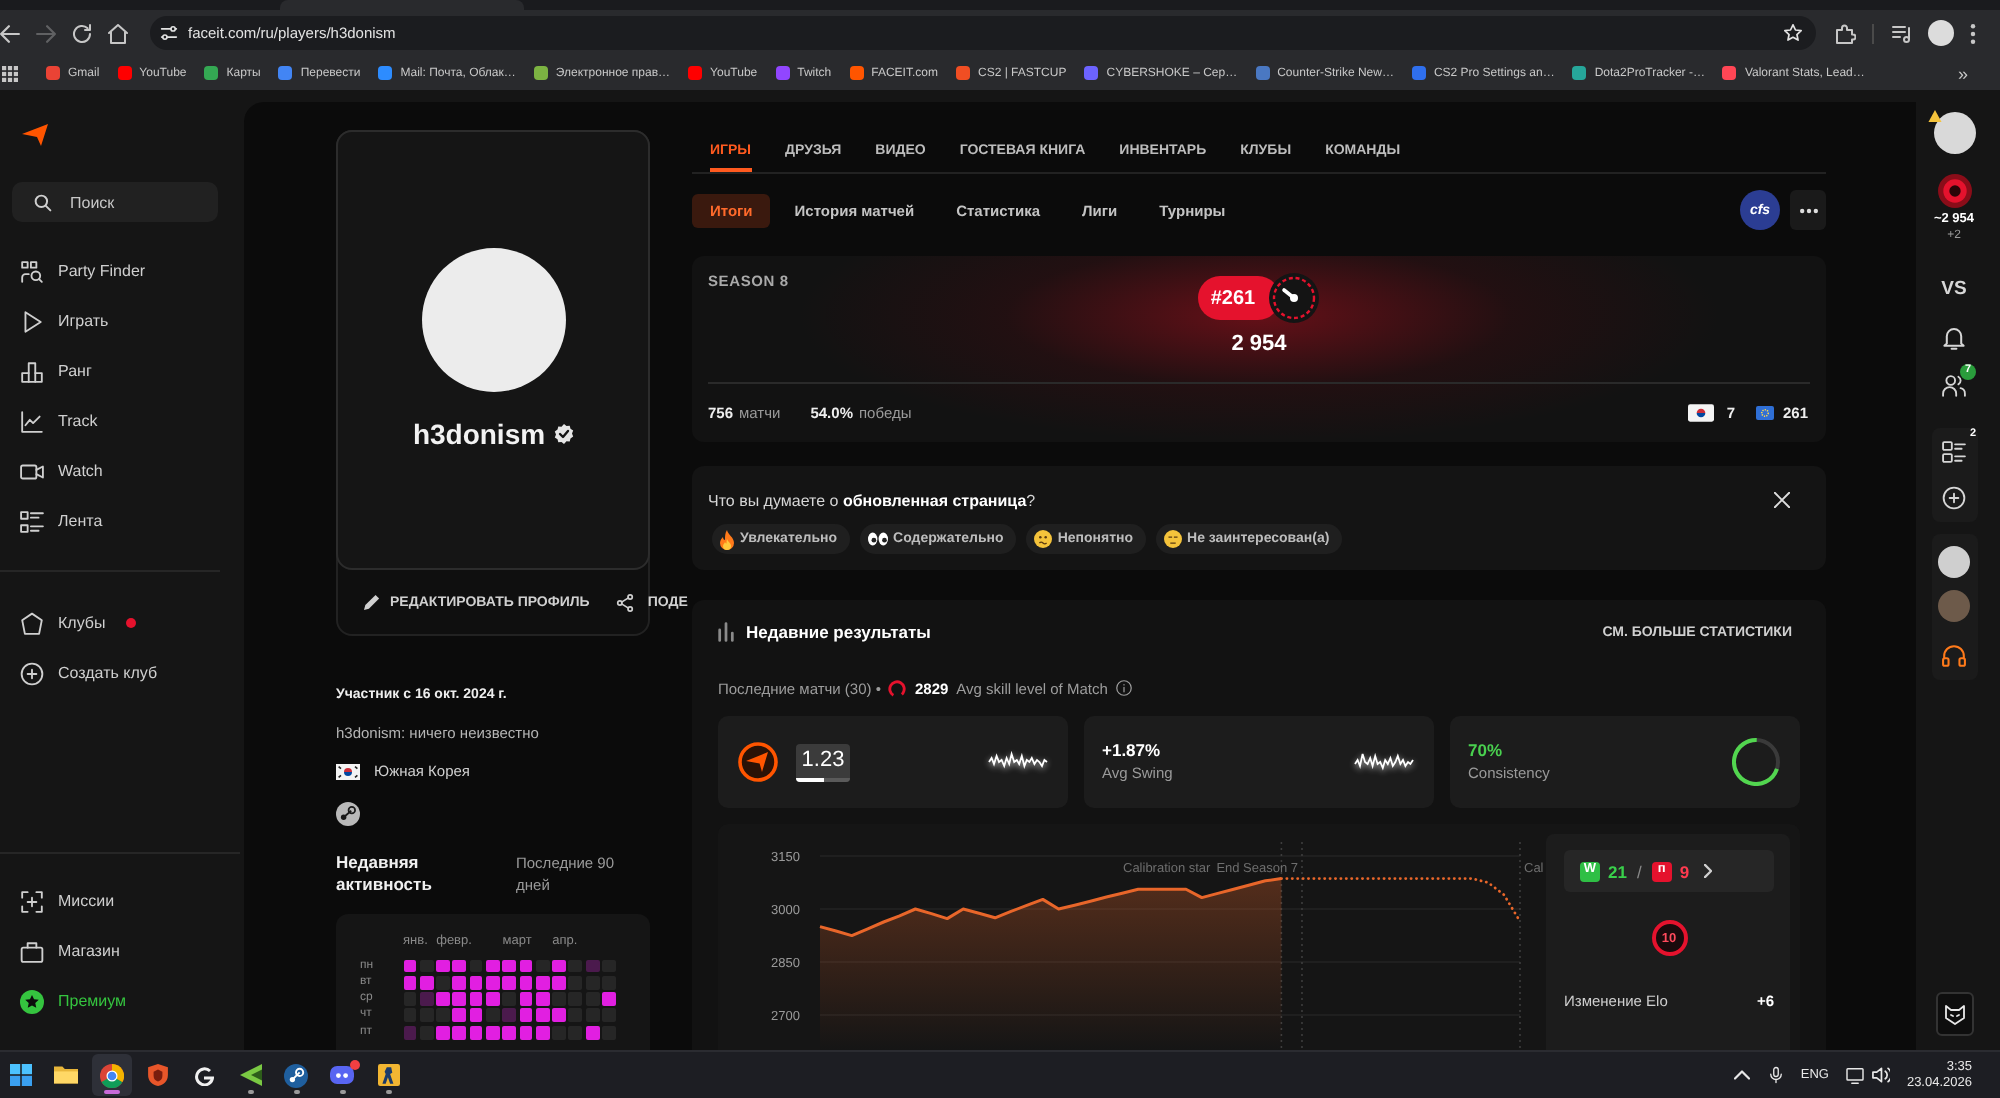 This screenshot has width=2000, height=1098. What do you see at coordinates (32, 623) in the screenshot?
I see `pentagon-icon` at bounding box center [32, 623].